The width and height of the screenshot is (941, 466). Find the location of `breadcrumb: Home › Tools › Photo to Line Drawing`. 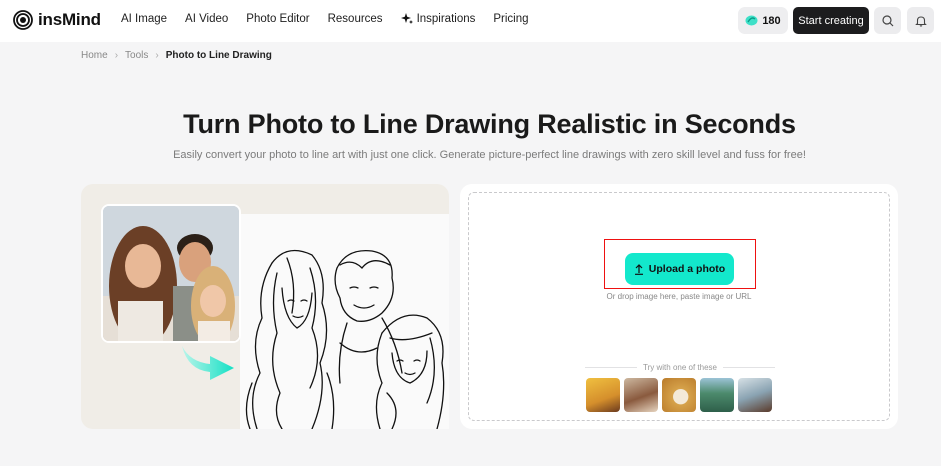

breadcrumb: Home › Tools › Photo to Line Drawing is located at coordinates (176, 55).